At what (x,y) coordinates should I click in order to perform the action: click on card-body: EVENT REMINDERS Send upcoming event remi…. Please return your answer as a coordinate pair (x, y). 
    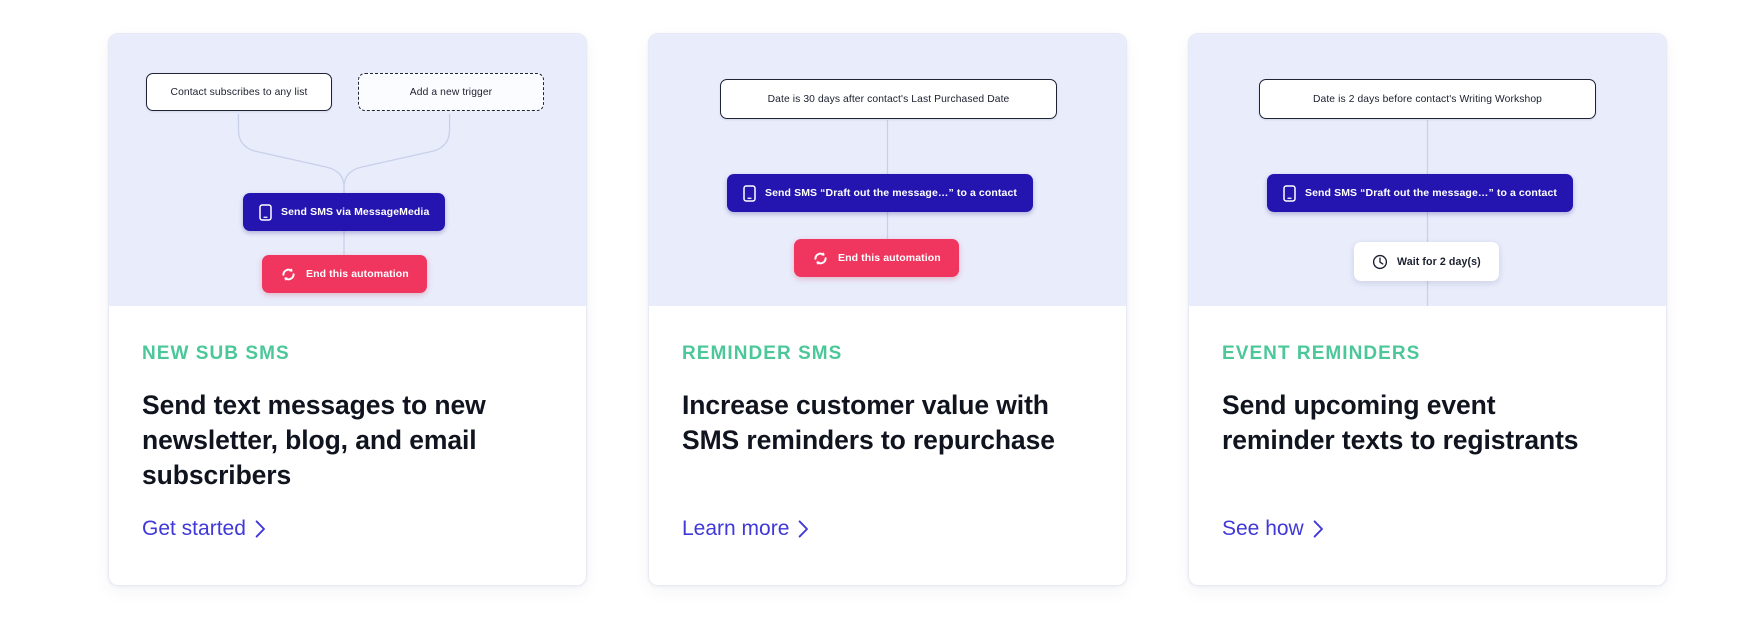
    Looking at the image, I should click on (1427, 445).